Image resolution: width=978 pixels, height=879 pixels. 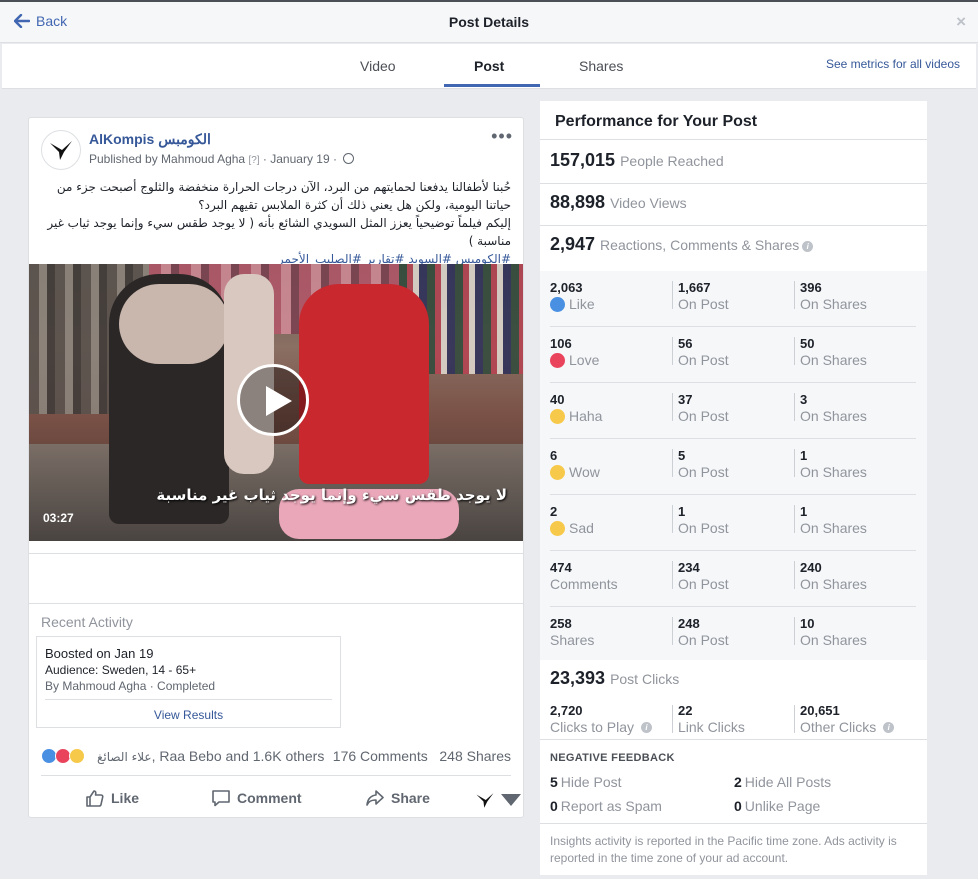 I want to click on like-on-shares-cell: 396 On Shares, so click(x=833, y=296).